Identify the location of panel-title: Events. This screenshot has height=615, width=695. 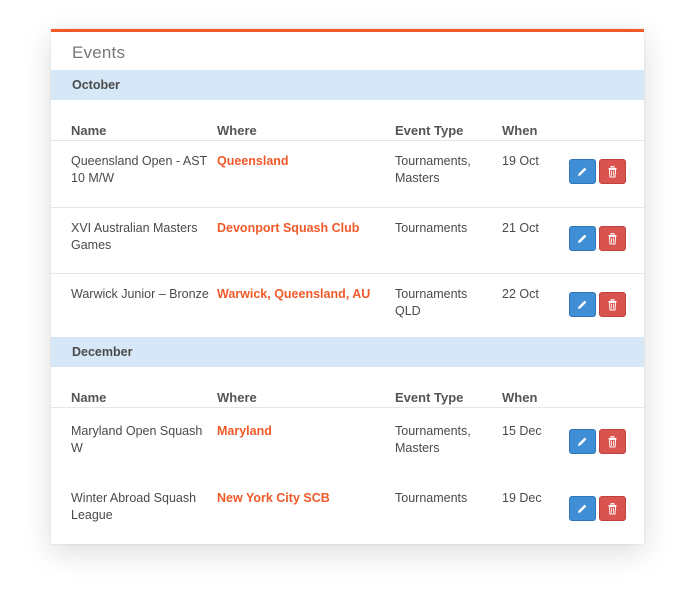
(99, 52).